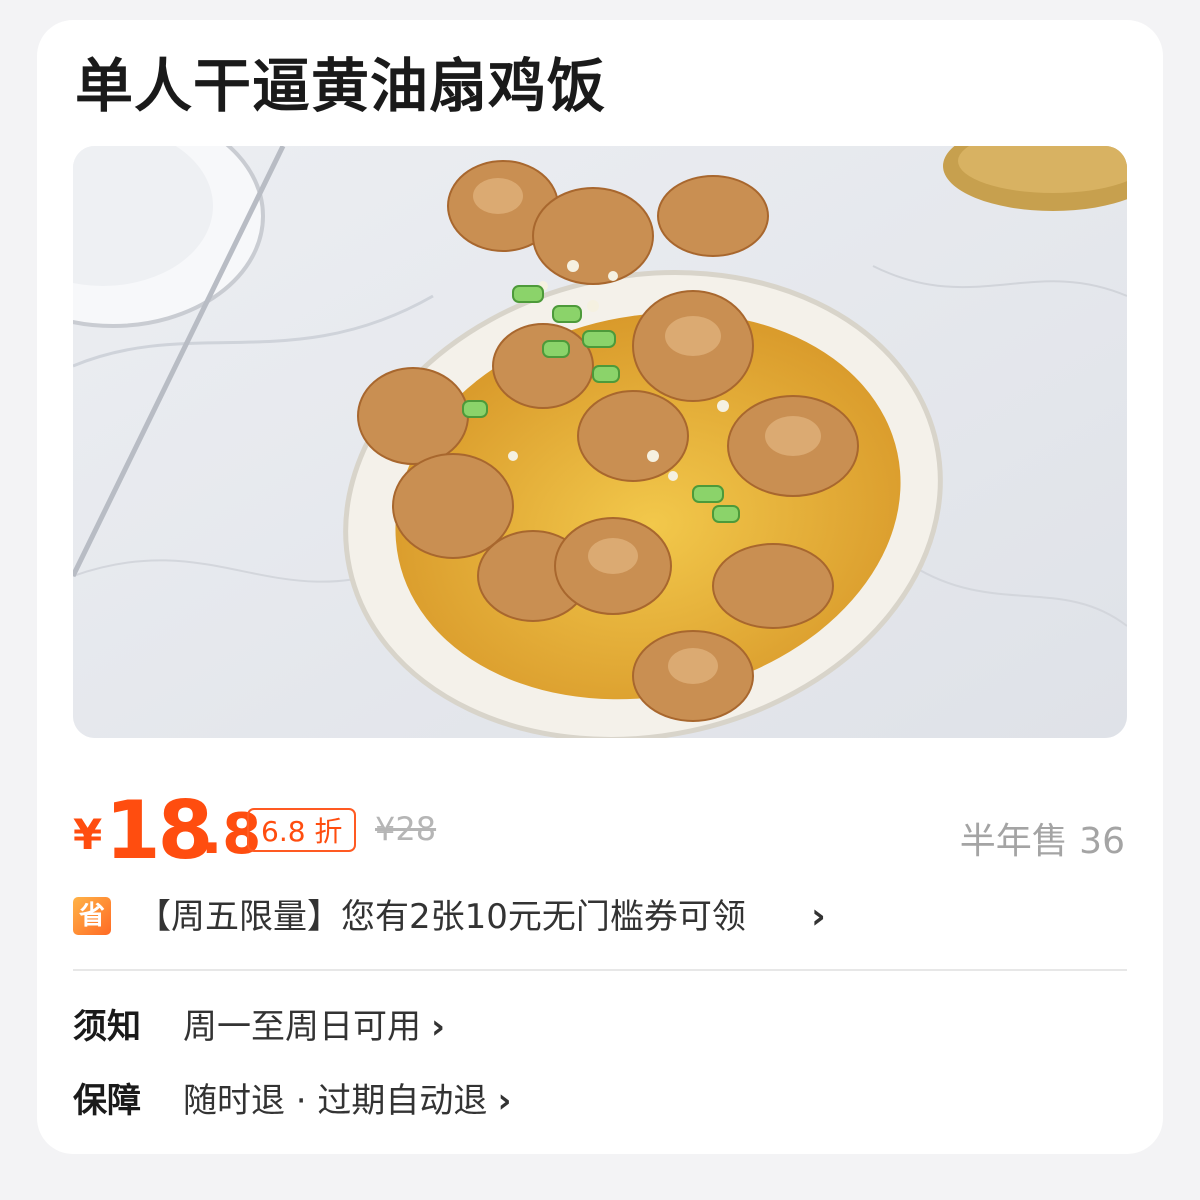 The width and height of the screenshot is (1200, 1200). What do you see at coordinates (302, 830) in the screenshot?
I see `discount-badge: 6.8 折` at bounding box center [302, 830].